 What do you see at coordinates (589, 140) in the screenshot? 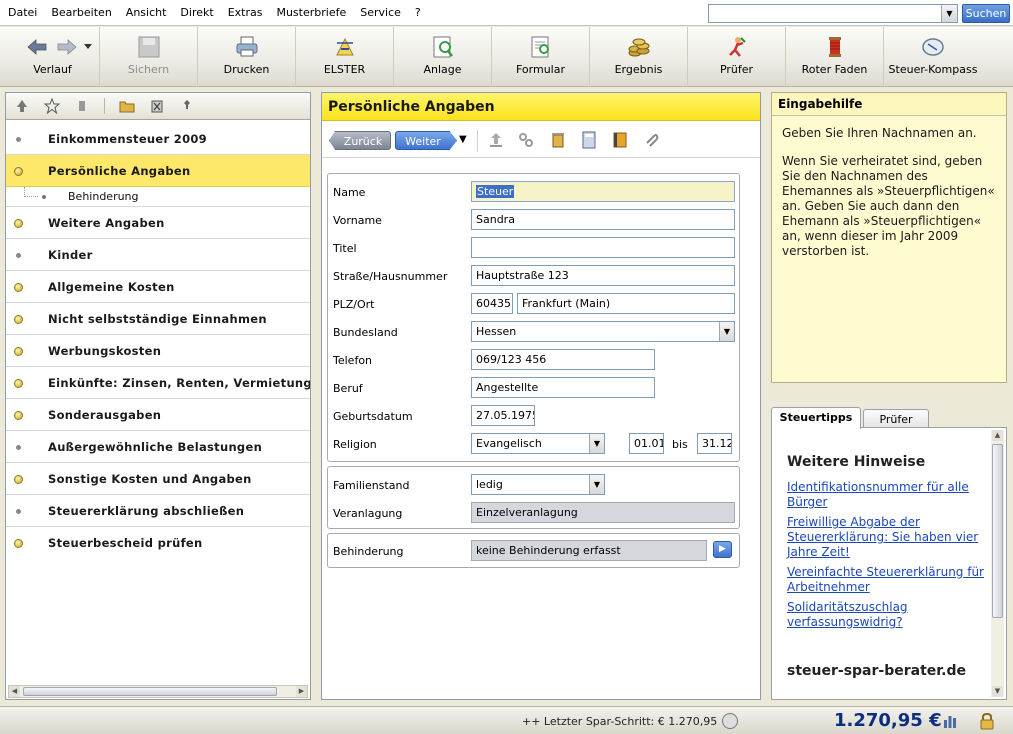
I see `calculator-icon` at bounding box center [589, 140].